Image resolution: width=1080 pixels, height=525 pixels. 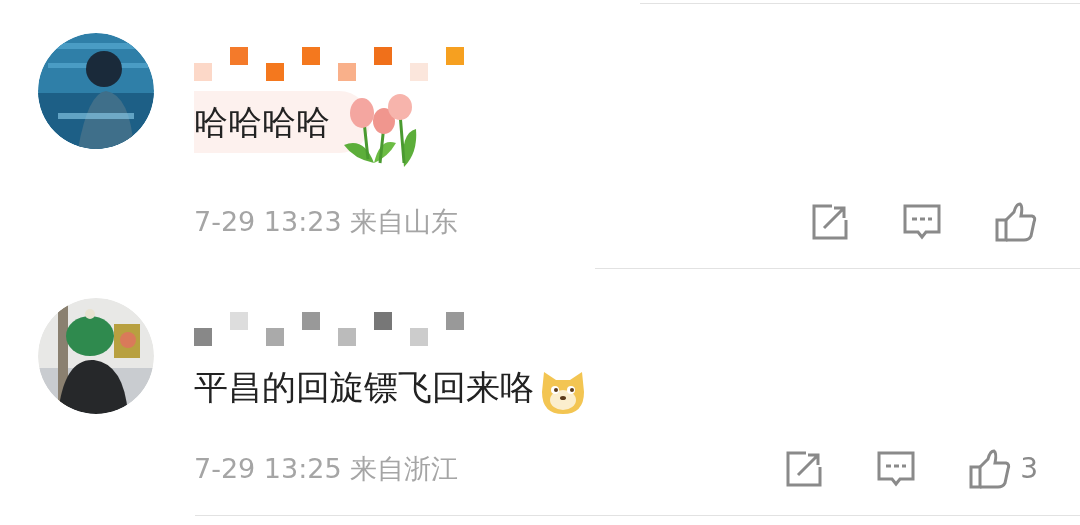 What do you see at coordinates (326, 468) in the screenshot?
I see `comment-meta: 7-29 13:25 来自浙江` at bounding box center [326, 468].